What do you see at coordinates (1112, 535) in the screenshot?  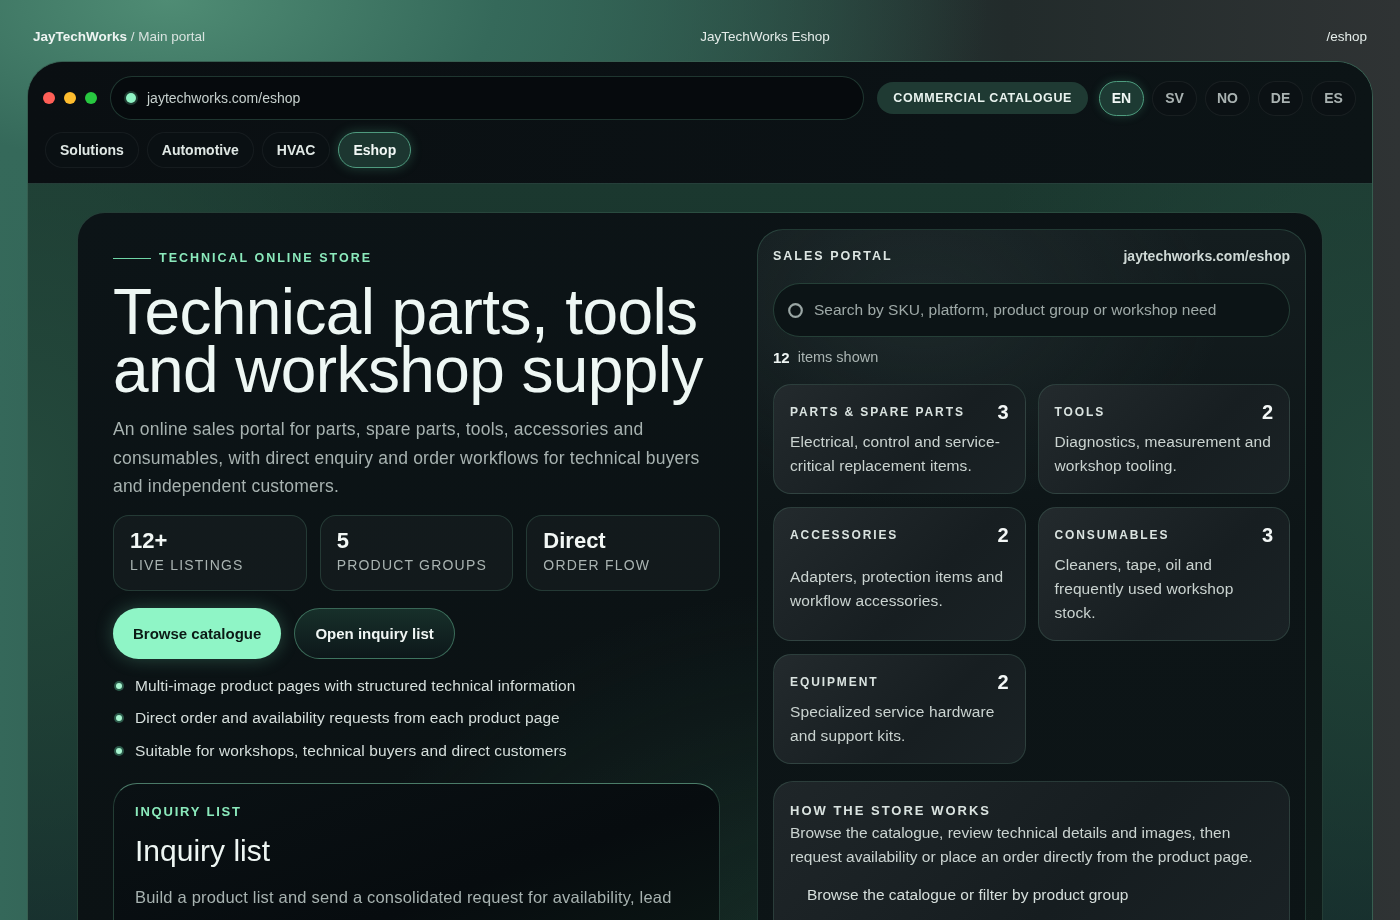 I see `category-title: CONSUMABLES` at bounding box center [1112, 535].